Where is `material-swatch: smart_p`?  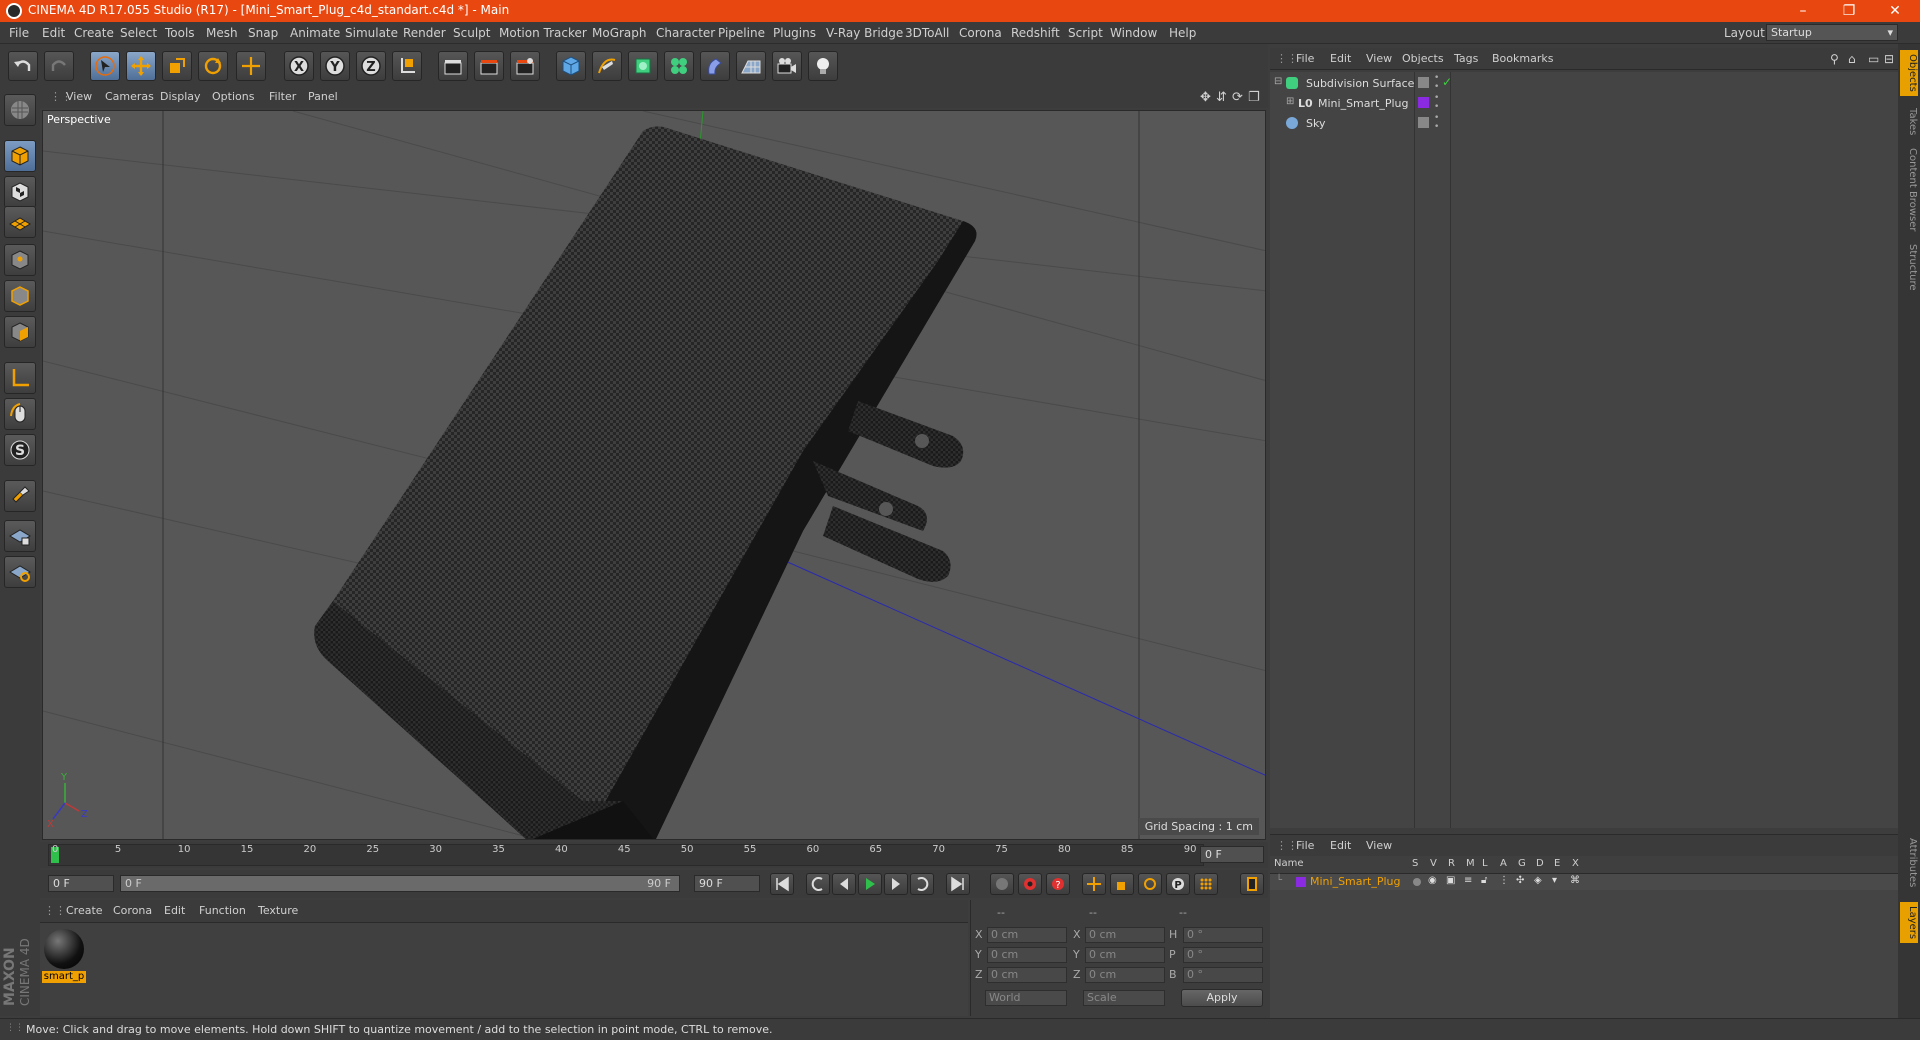 material-swatch: smart_p is located at coordinates (64, 955).